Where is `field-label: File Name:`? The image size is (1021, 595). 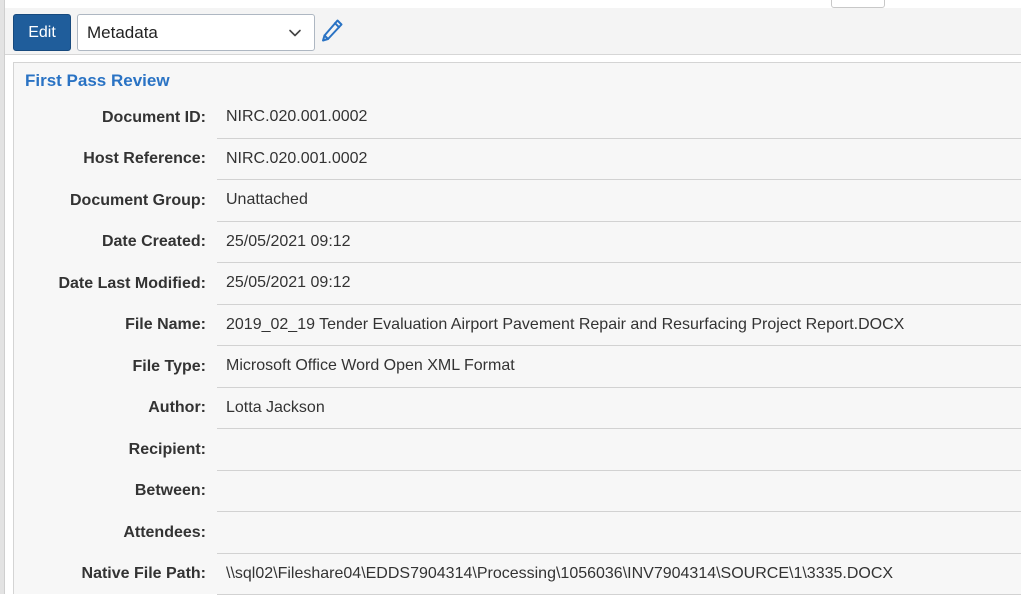
field-label: File Name: is located at coordinates (165, 326).